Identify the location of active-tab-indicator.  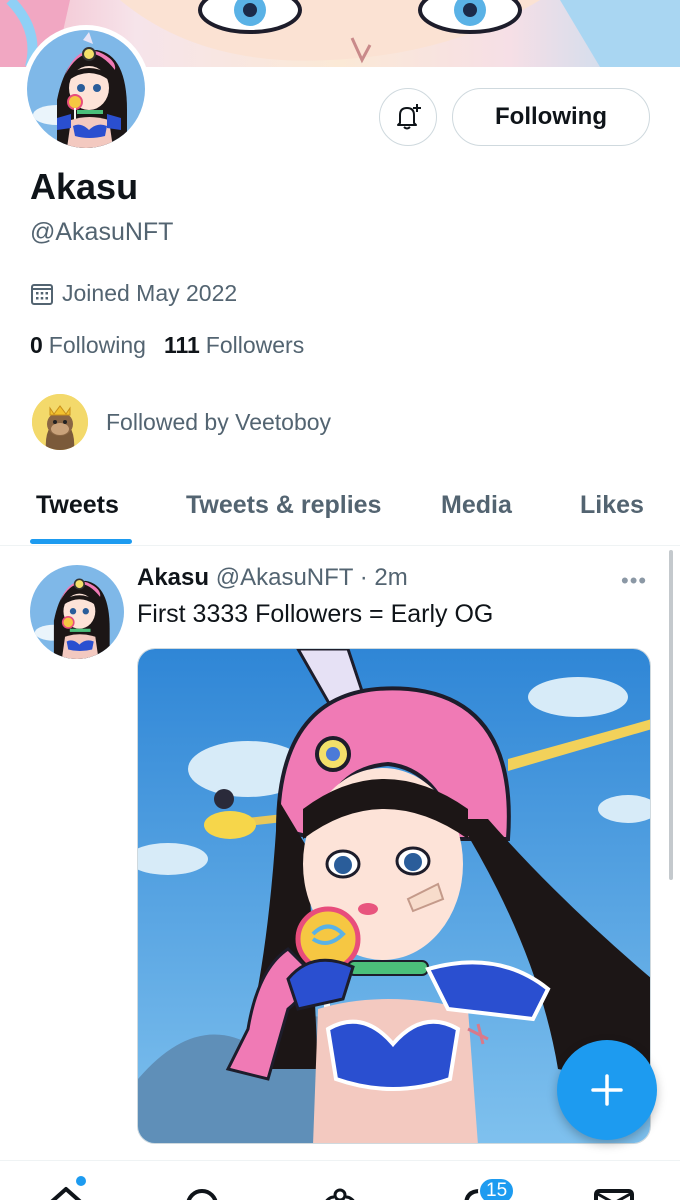
(81, 541).